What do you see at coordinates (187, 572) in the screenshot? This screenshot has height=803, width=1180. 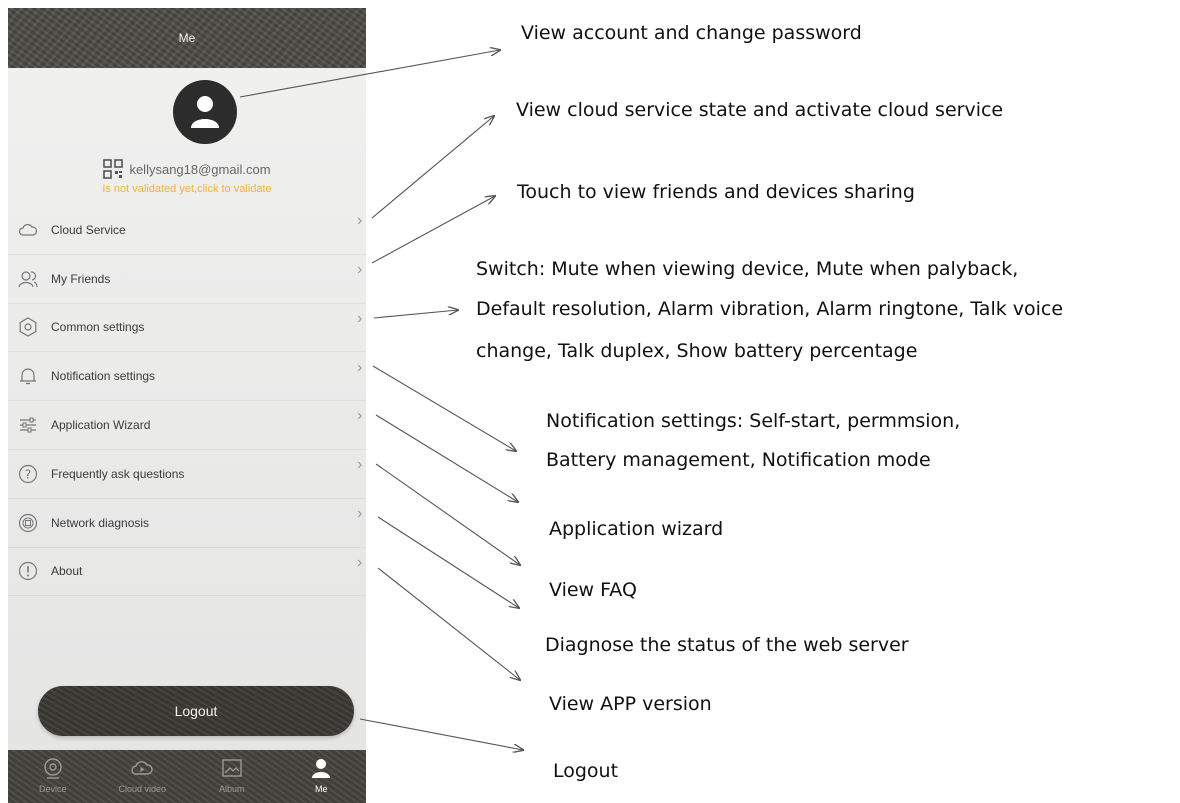 I see `menu-item-about: About` at bounding box center [187, 572].